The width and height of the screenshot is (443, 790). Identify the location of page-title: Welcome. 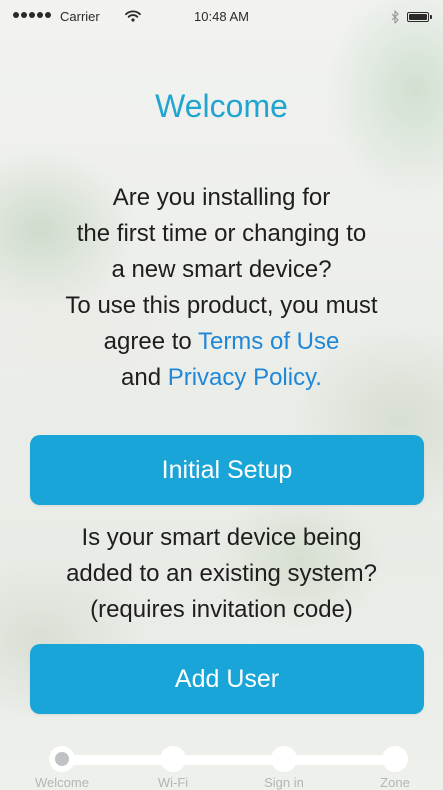
(221, 106).